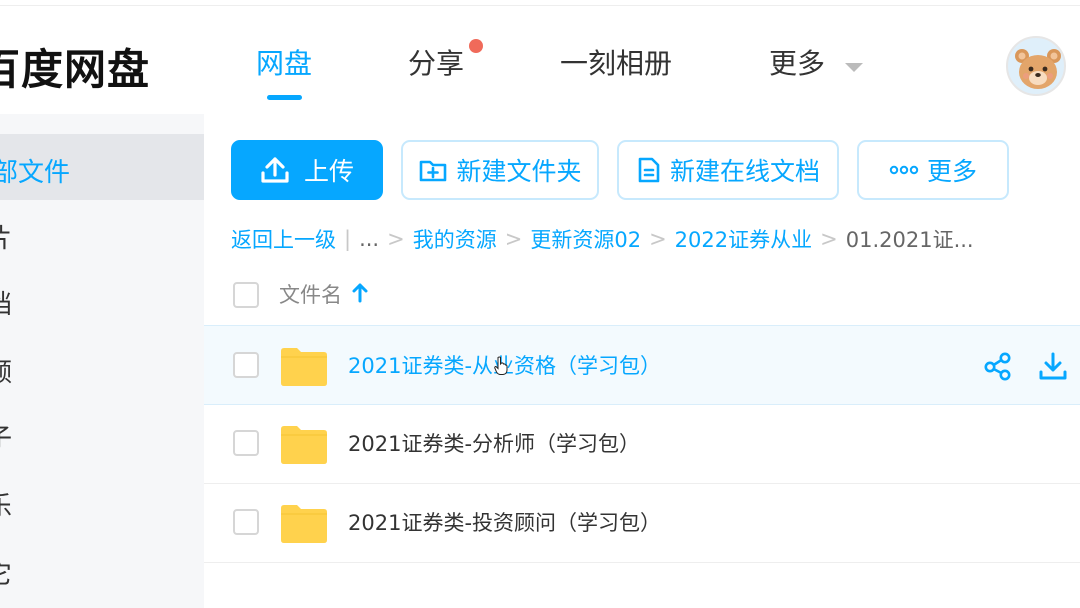  What do you see at coordinates (284, 97) in the screenshot?
I see `nav-active-indicator` at bounding box center [284, 97].